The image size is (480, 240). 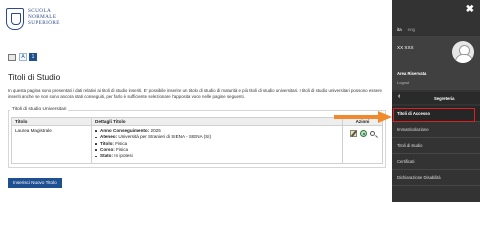 What do you see at coordinates (412, 73) in the screenshot?
I see `reserved-area-title: Area Riservata` at bounding box center [412, 73].